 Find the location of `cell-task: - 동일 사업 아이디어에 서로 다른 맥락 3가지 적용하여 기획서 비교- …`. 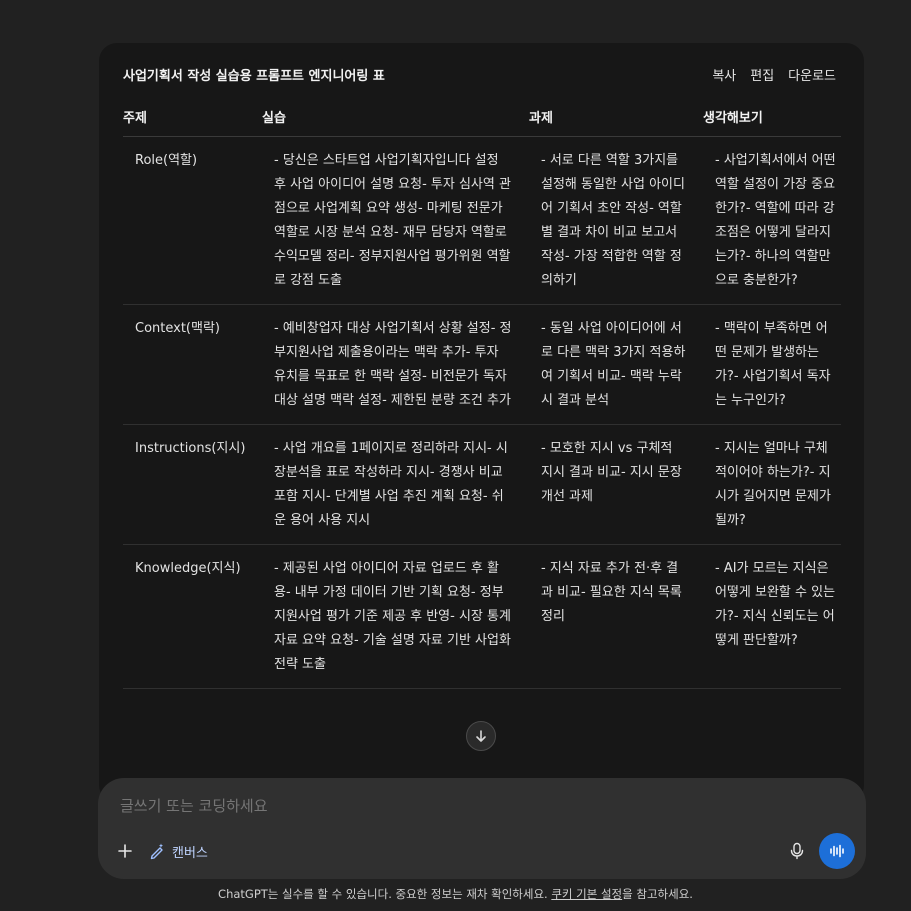

cell-task: - 동일 사업 아이디어에 서로 다른 맥락 3가지 적용하여 기획서 비교- … is located at coordinates (613, 364).